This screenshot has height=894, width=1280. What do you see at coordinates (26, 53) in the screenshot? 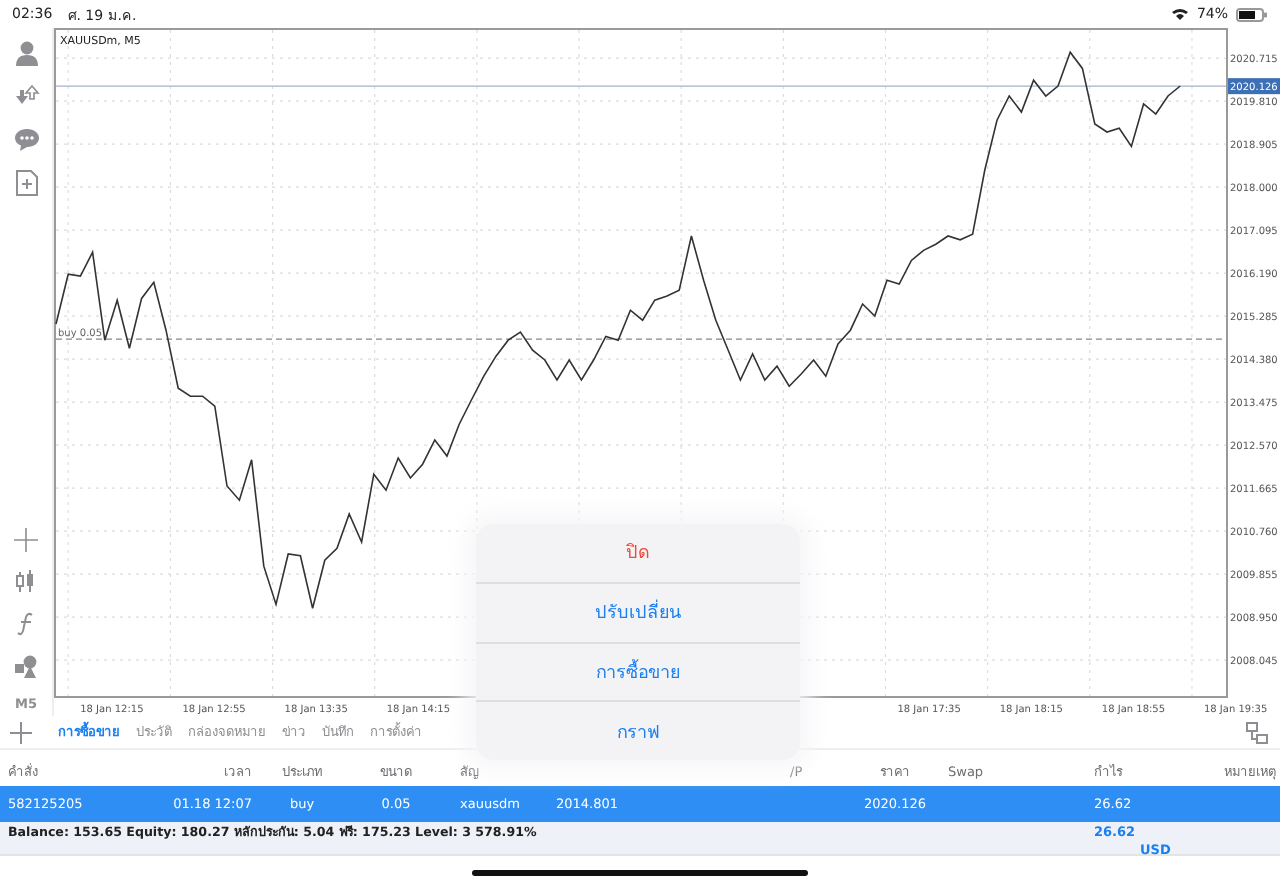
I see `account-icon` at bounding box center [26, 53].